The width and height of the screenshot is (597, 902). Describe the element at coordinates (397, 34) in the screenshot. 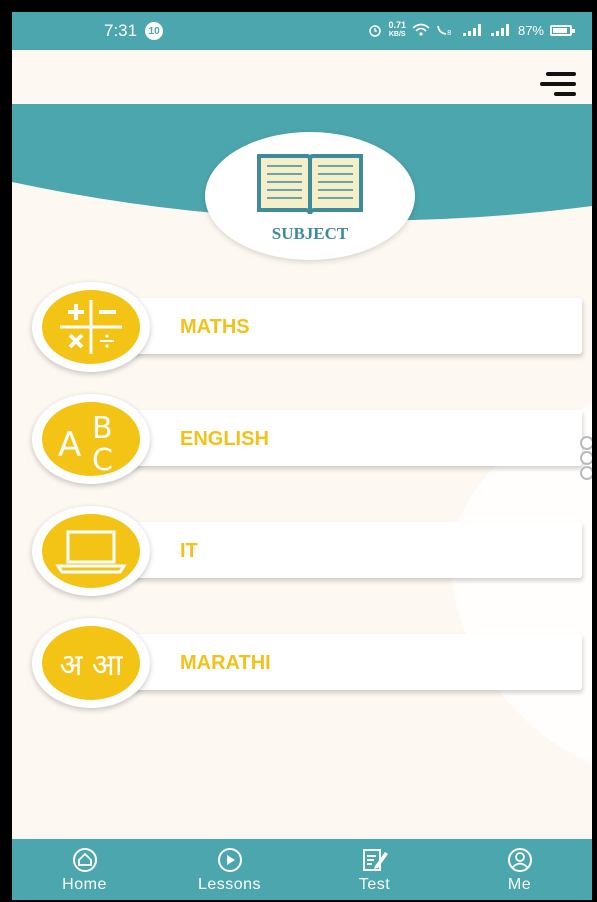

I see `network-speed-unit: KB/S` at that location.